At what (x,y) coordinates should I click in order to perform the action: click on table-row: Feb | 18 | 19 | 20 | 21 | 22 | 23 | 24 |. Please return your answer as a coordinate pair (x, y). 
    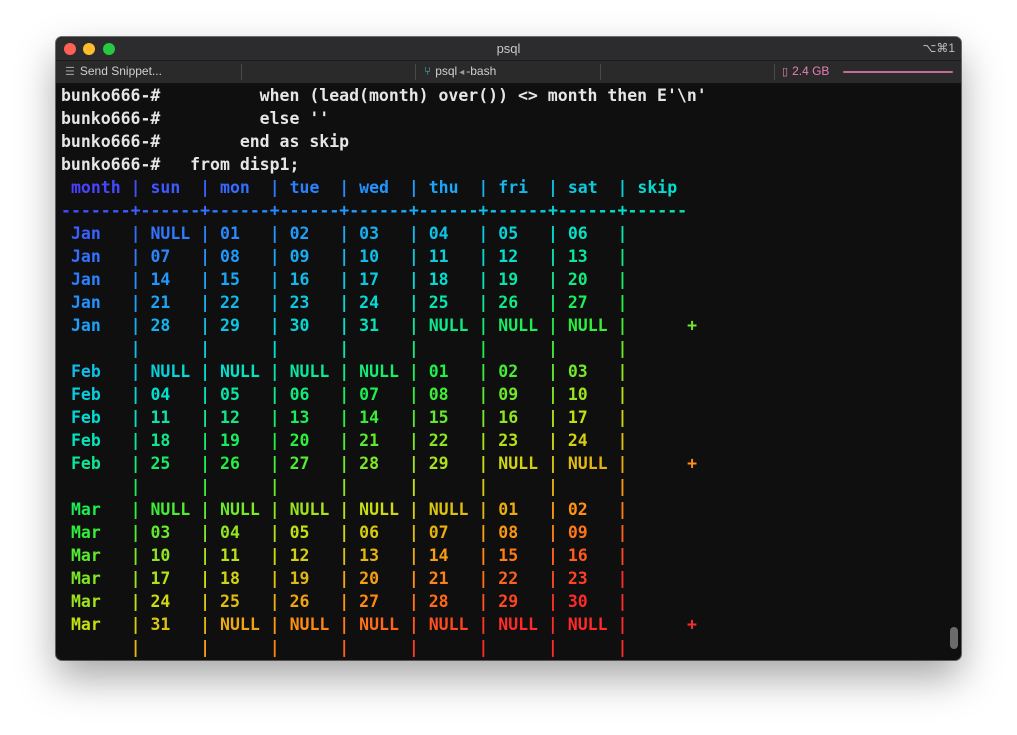
    Looking at the image, I should click on (349, 440).